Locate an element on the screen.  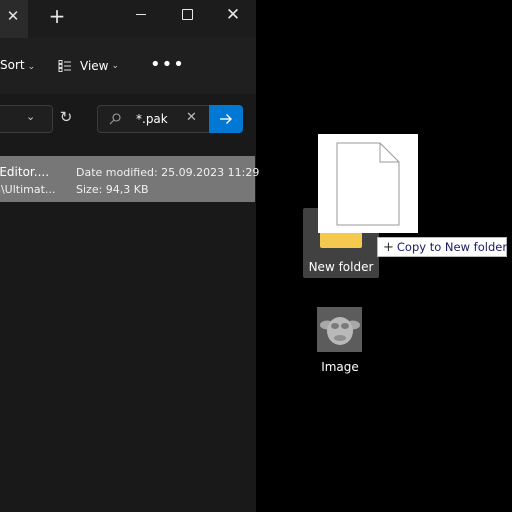
image-label: Image is located at coordinates (340, 367).